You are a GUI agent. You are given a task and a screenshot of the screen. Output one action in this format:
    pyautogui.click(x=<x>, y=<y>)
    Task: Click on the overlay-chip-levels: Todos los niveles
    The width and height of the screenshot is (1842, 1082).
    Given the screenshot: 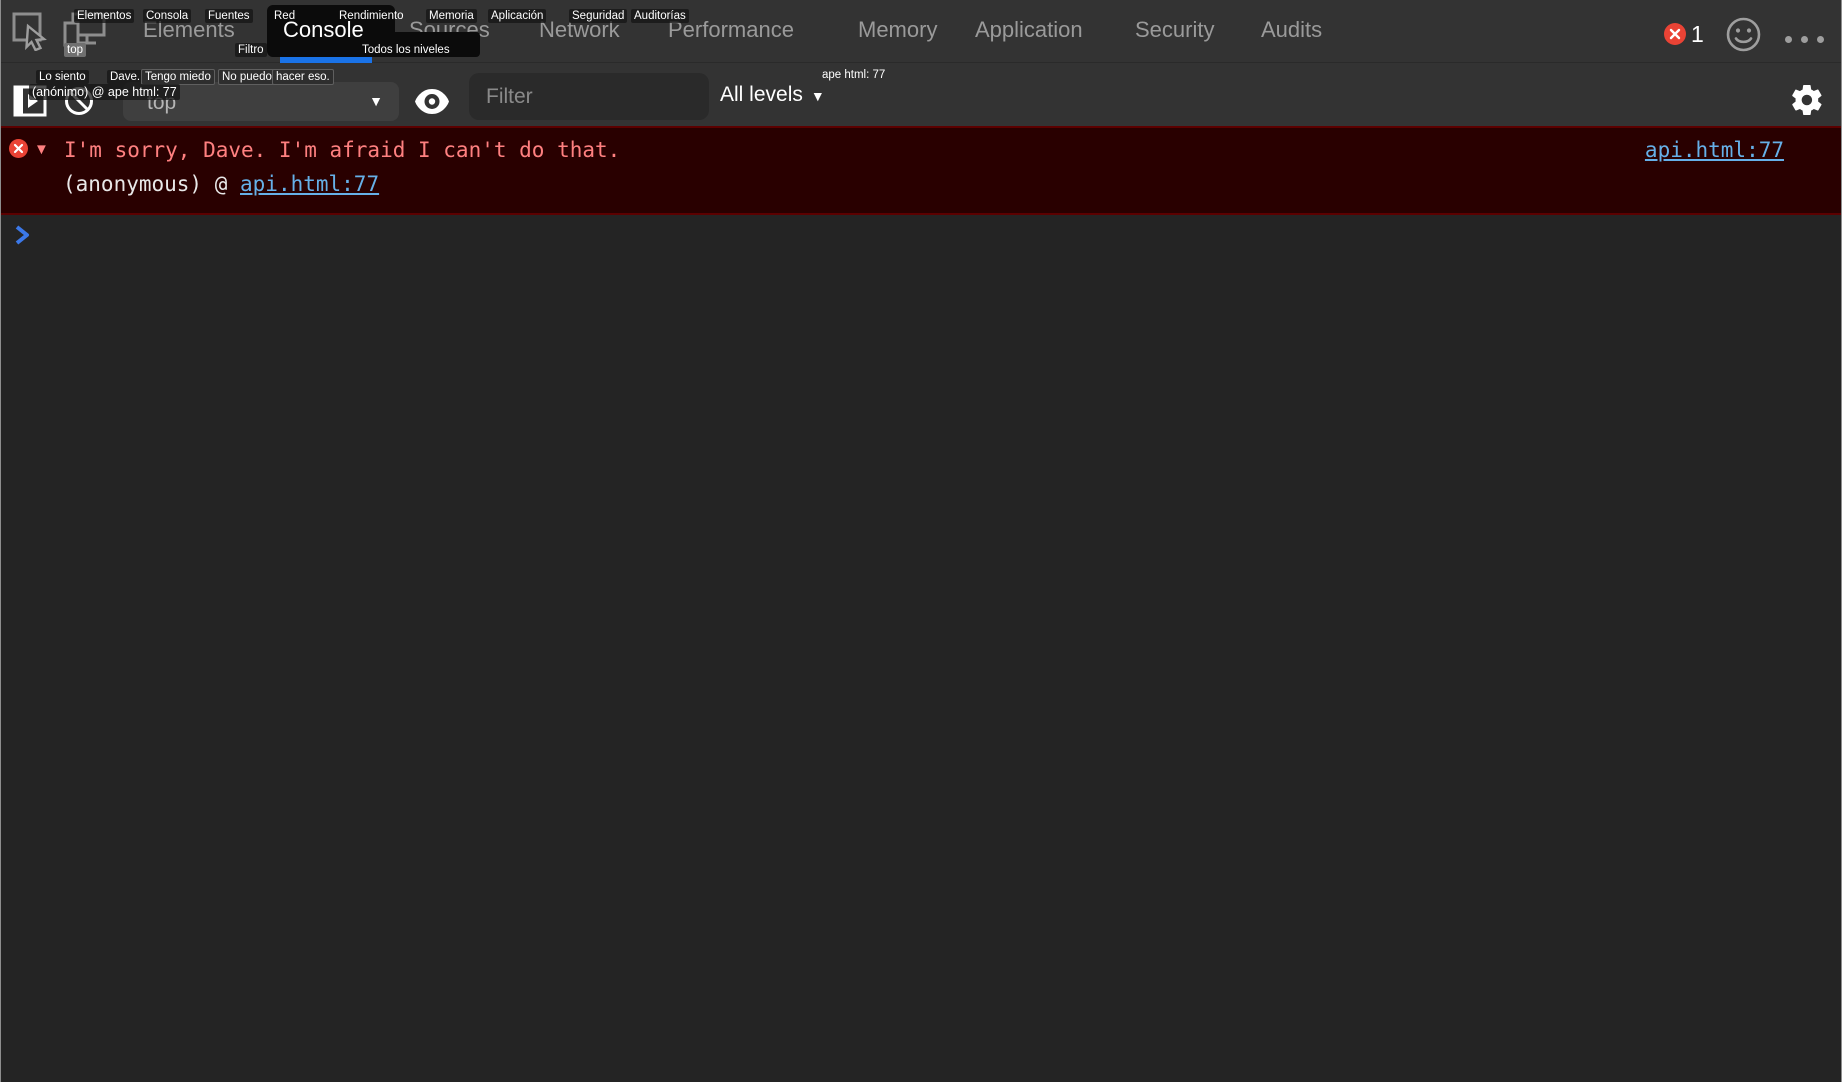 What is the action you would take?
    pyautogui.click(x=406, y=50)
    